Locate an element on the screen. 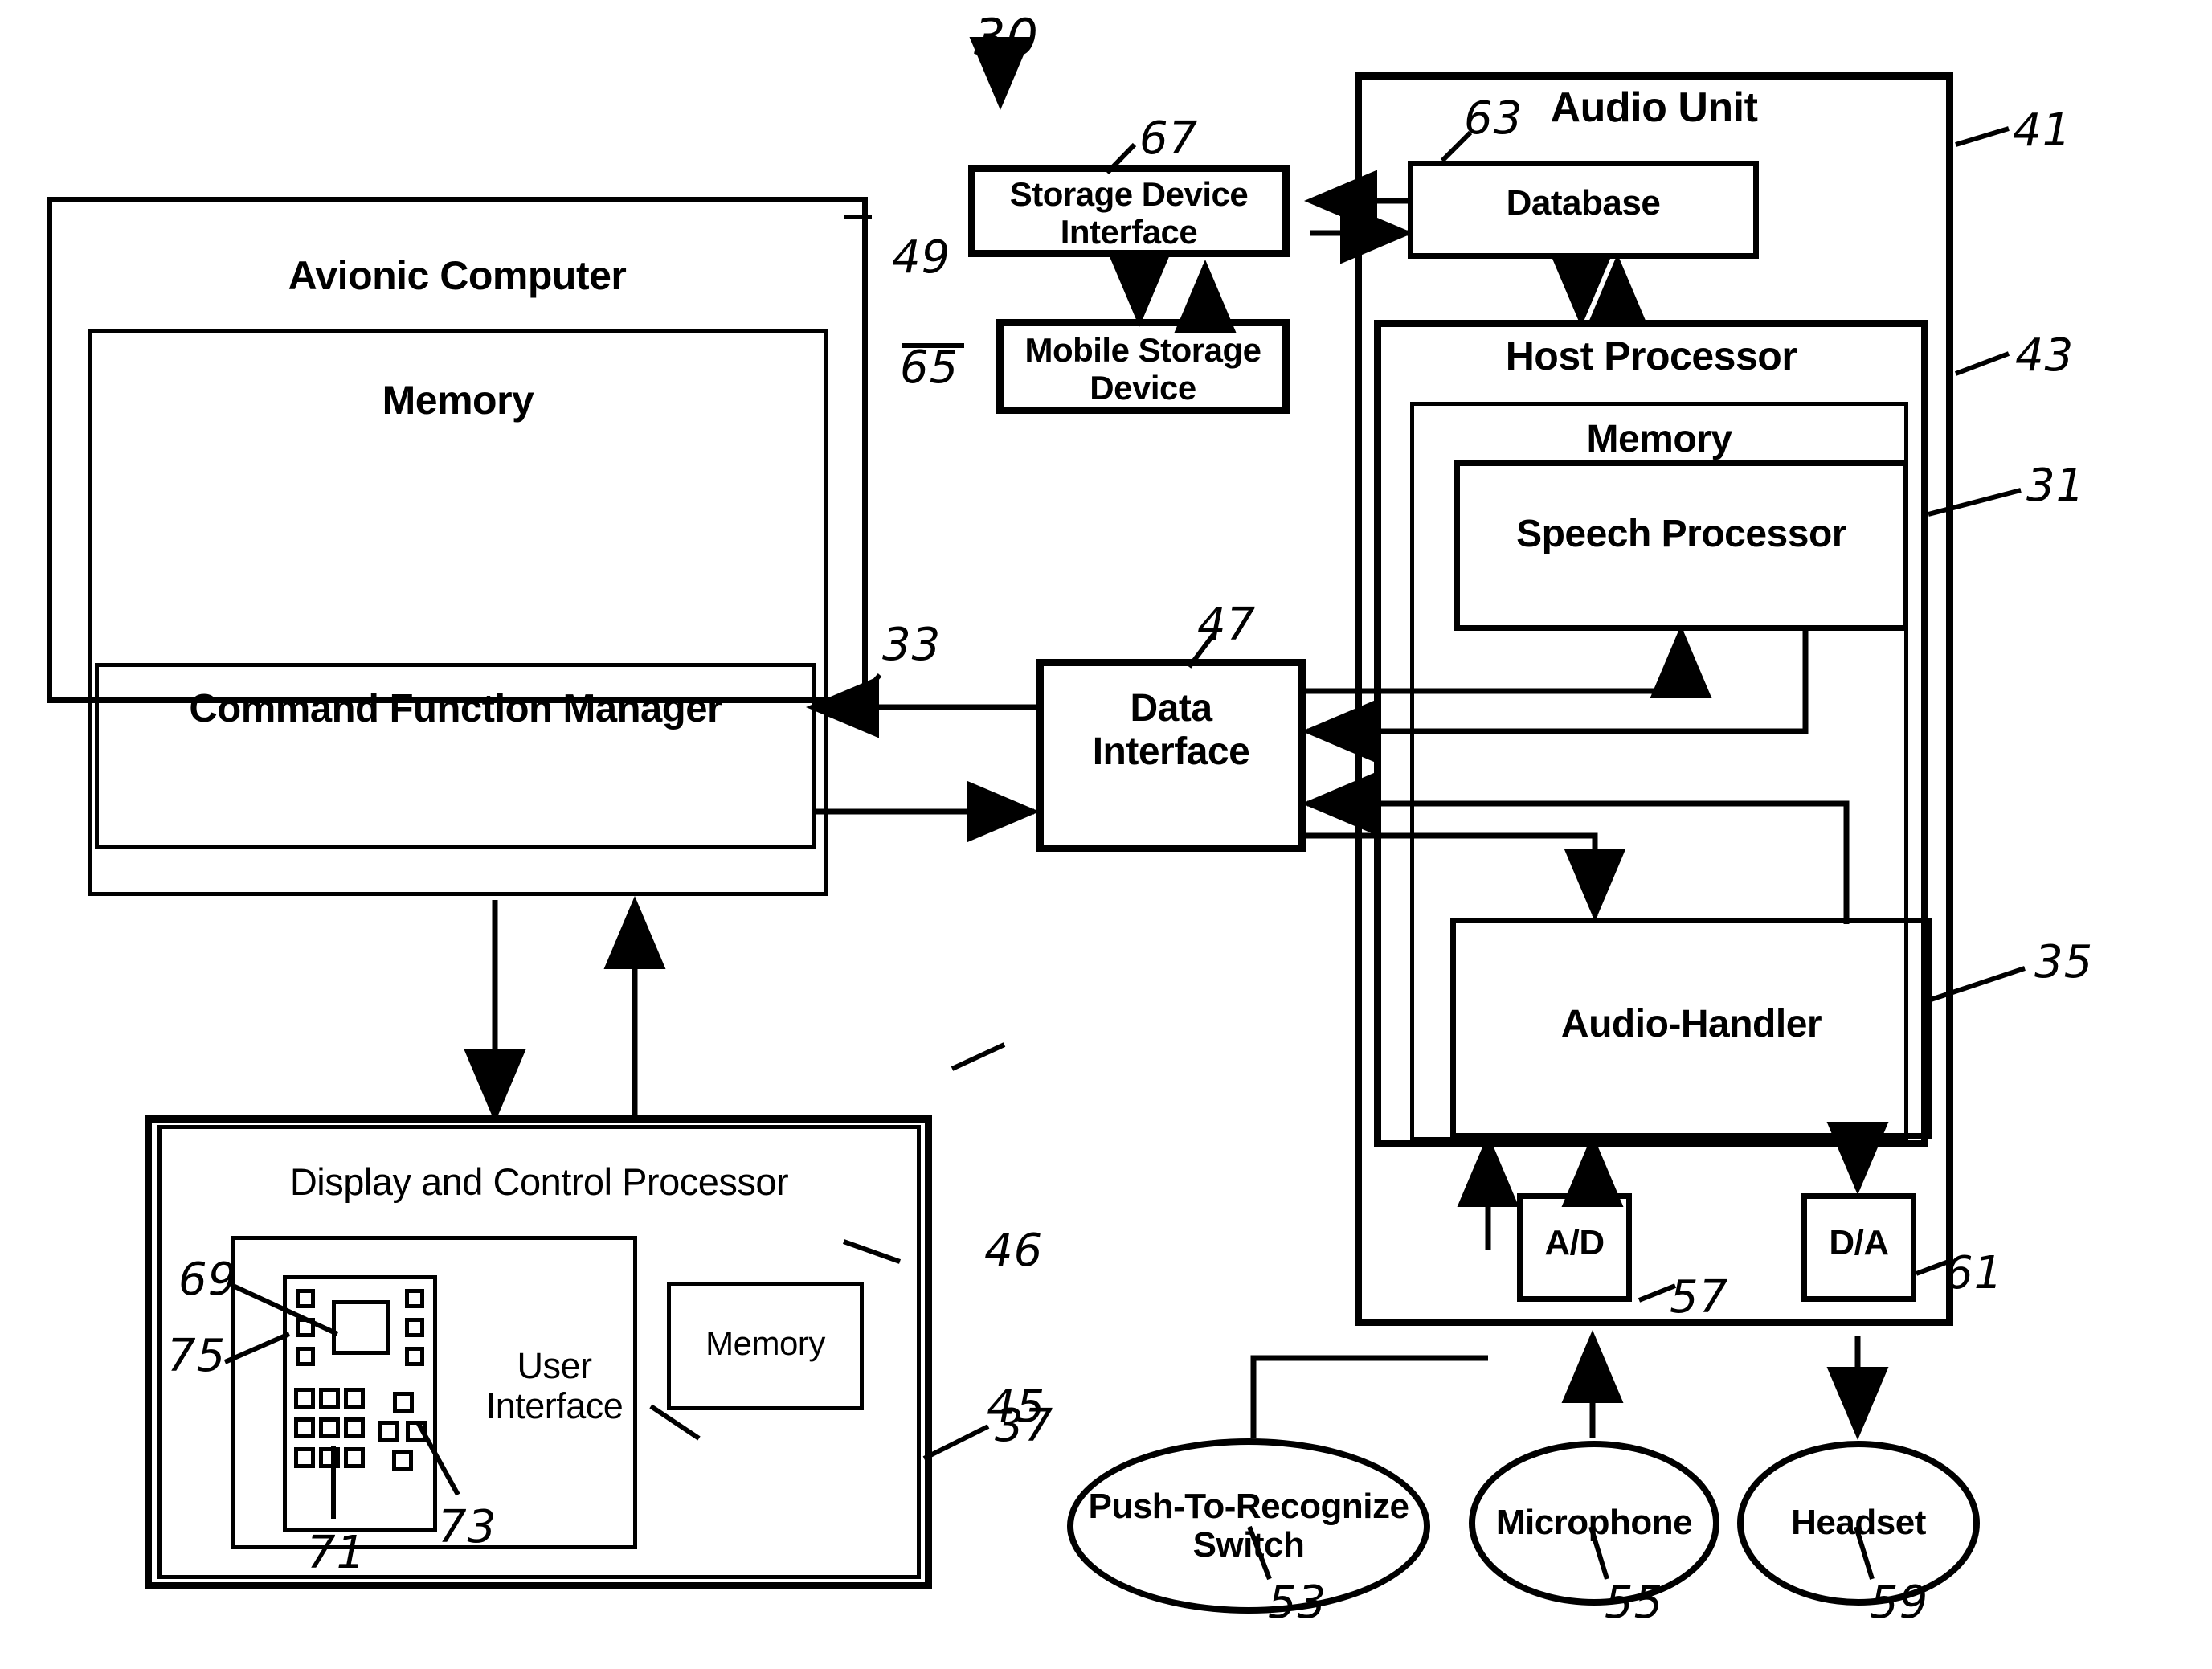 The width and height of the screenshot is (2212, 1669). headset: Headset is located at coordinates (1859, 1523).